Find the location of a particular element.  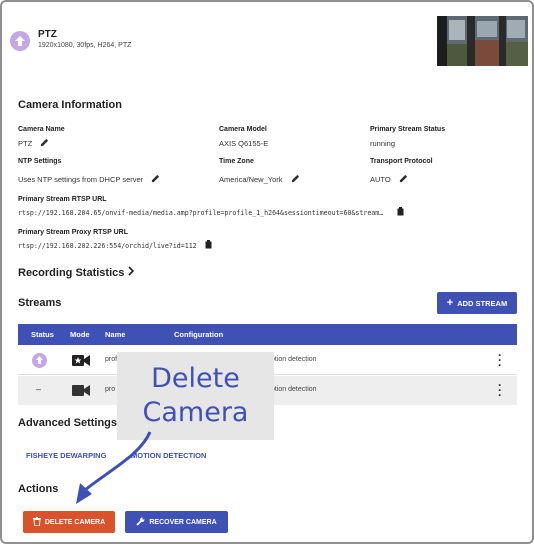

time-zone-label: Time Zone is located at coordinates (236, 161).